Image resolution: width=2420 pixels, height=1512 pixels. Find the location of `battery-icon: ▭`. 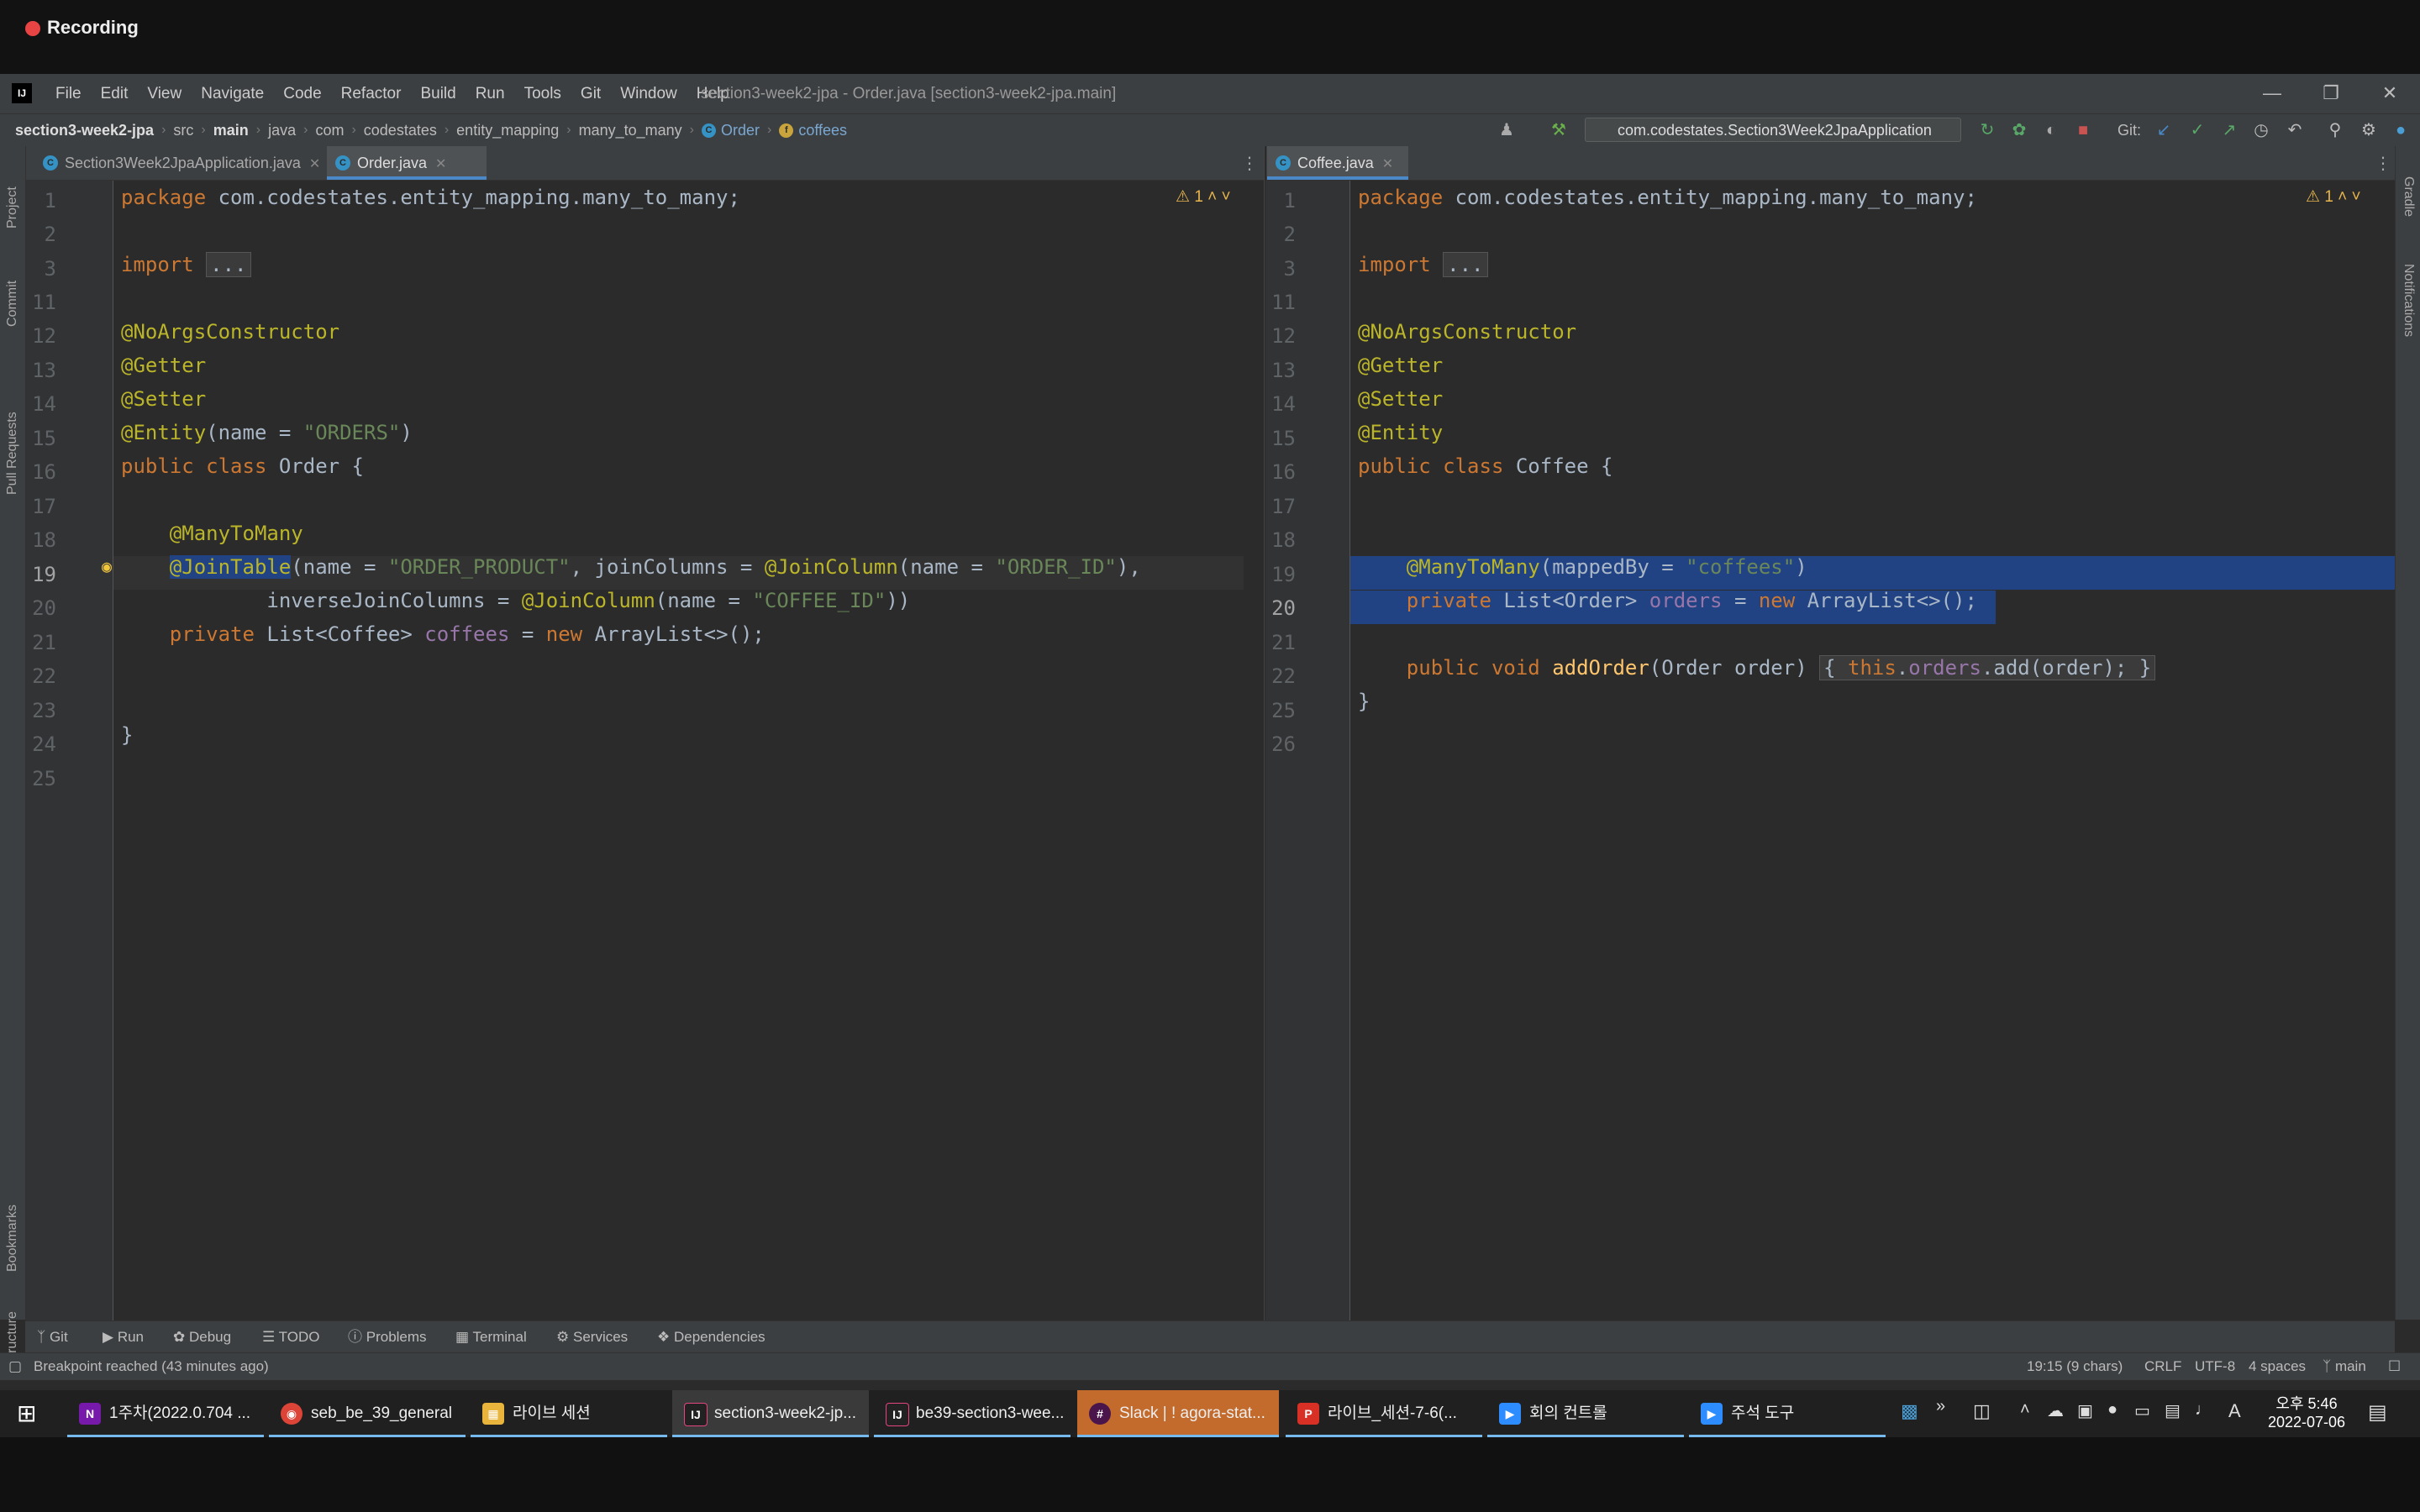

battery-icon: ▭ is located at coordinates (2142, 1410).